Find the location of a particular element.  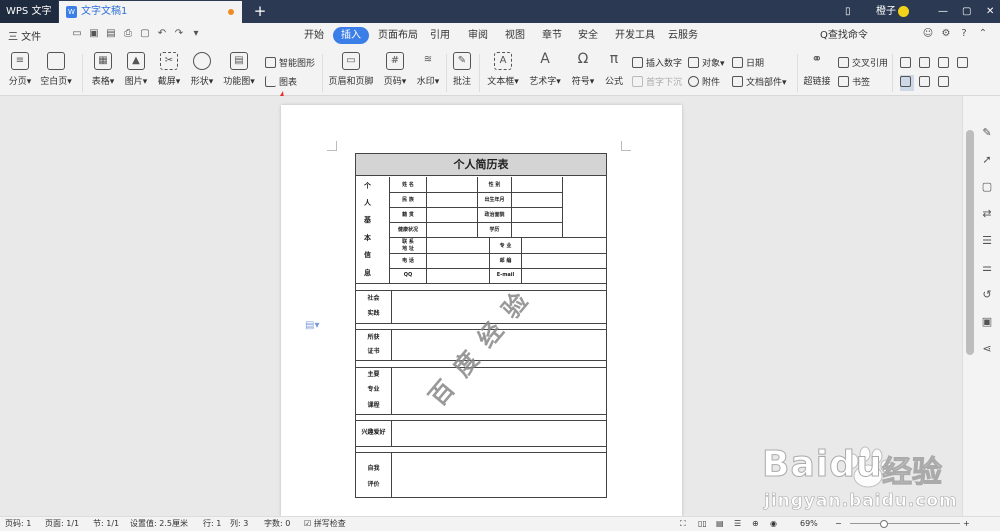

label-social-2: 实践 is located at coordinates (373, 313).